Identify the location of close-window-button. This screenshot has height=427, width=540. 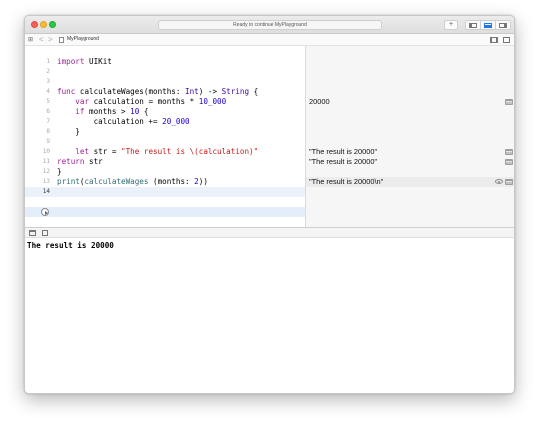
(34, 24).